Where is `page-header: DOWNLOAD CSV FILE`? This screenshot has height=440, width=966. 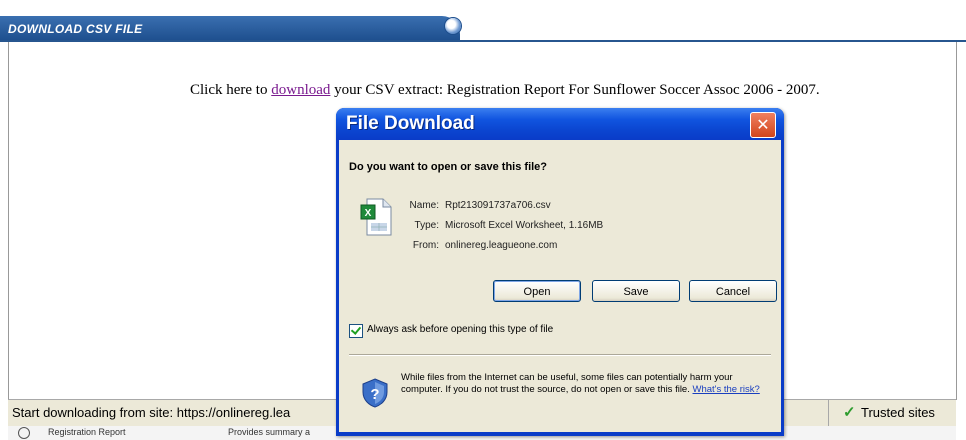 page-header: DOWNLOAD CSV FILE is located at coordinates (483, 21).